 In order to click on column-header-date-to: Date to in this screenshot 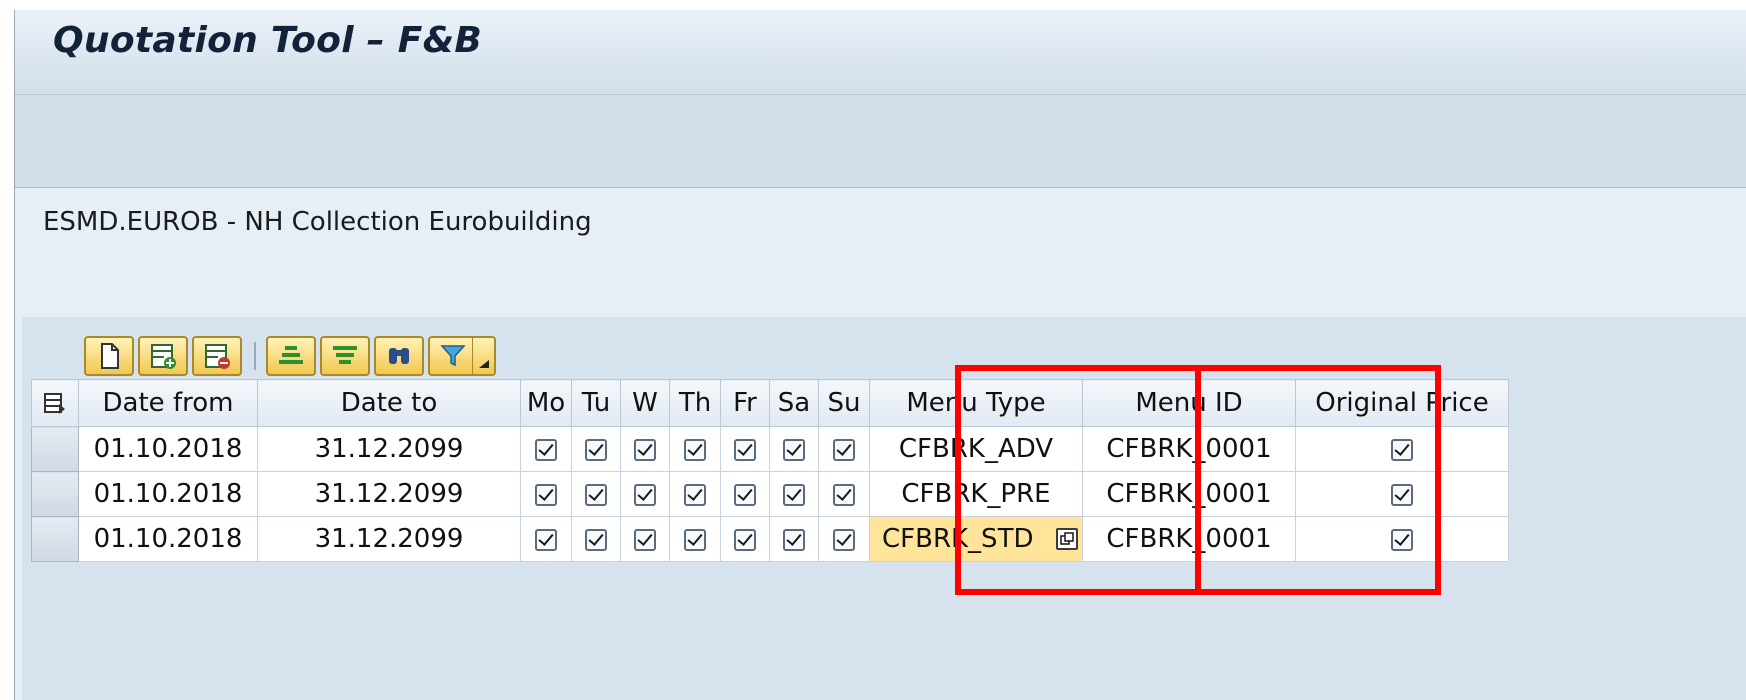, I will do `click(389, 403)`.